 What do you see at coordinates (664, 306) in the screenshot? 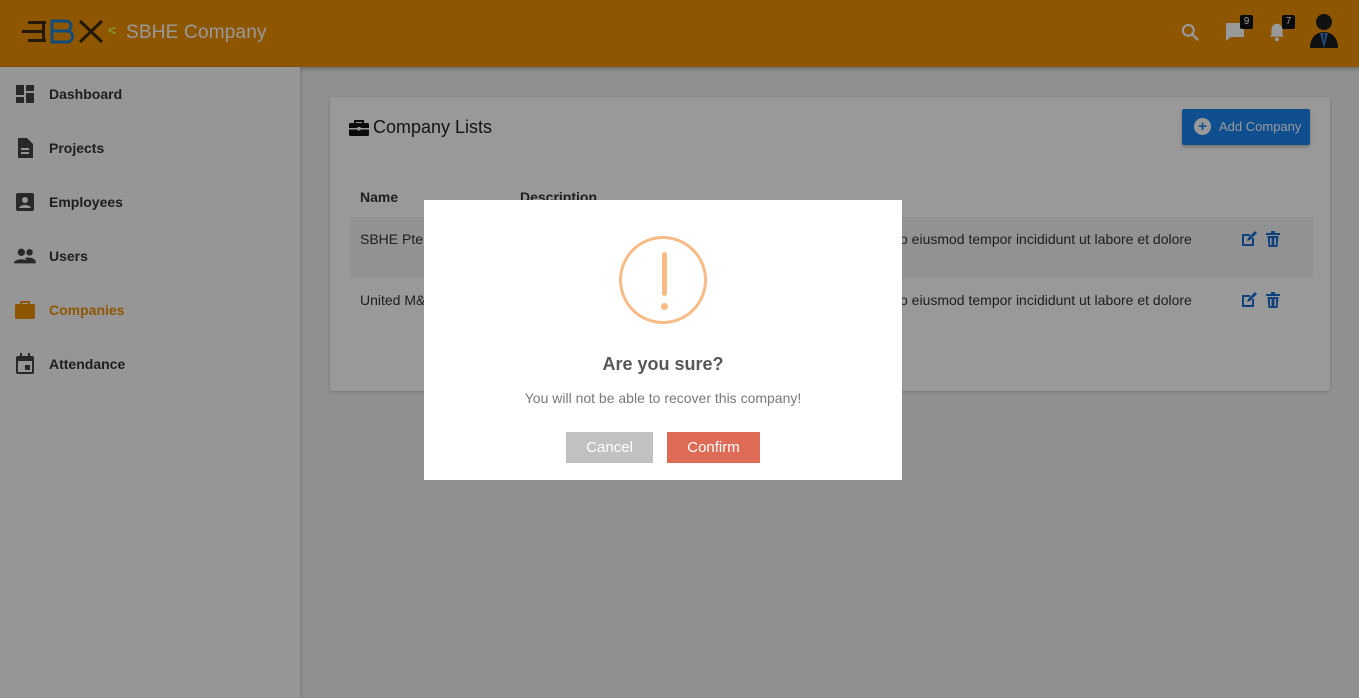
I see `warning-icon-dot` at bounding box center [664, 306].